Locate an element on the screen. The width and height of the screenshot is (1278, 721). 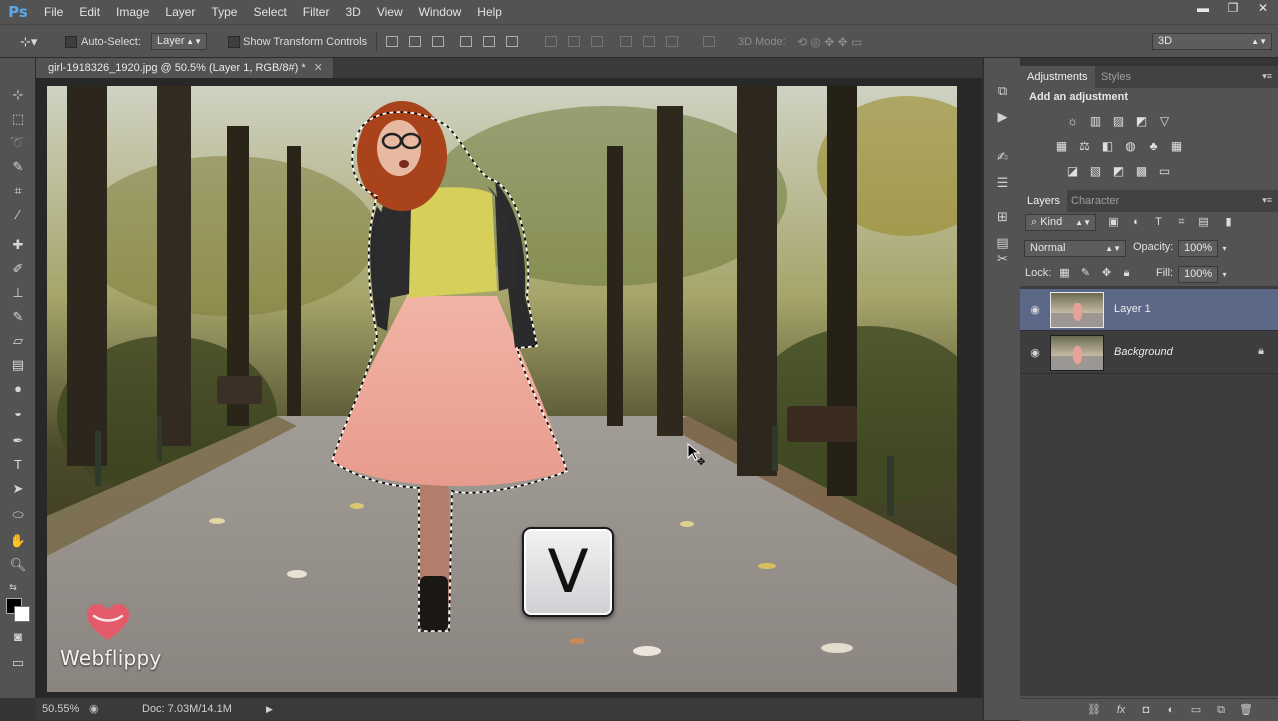
hue-saturation-icon: ▦ is located at coordinates (1061, 146).